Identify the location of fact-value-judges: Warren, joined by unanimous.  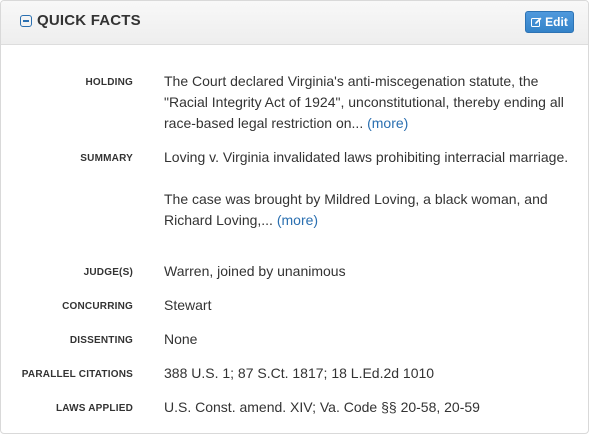
(255, 271).